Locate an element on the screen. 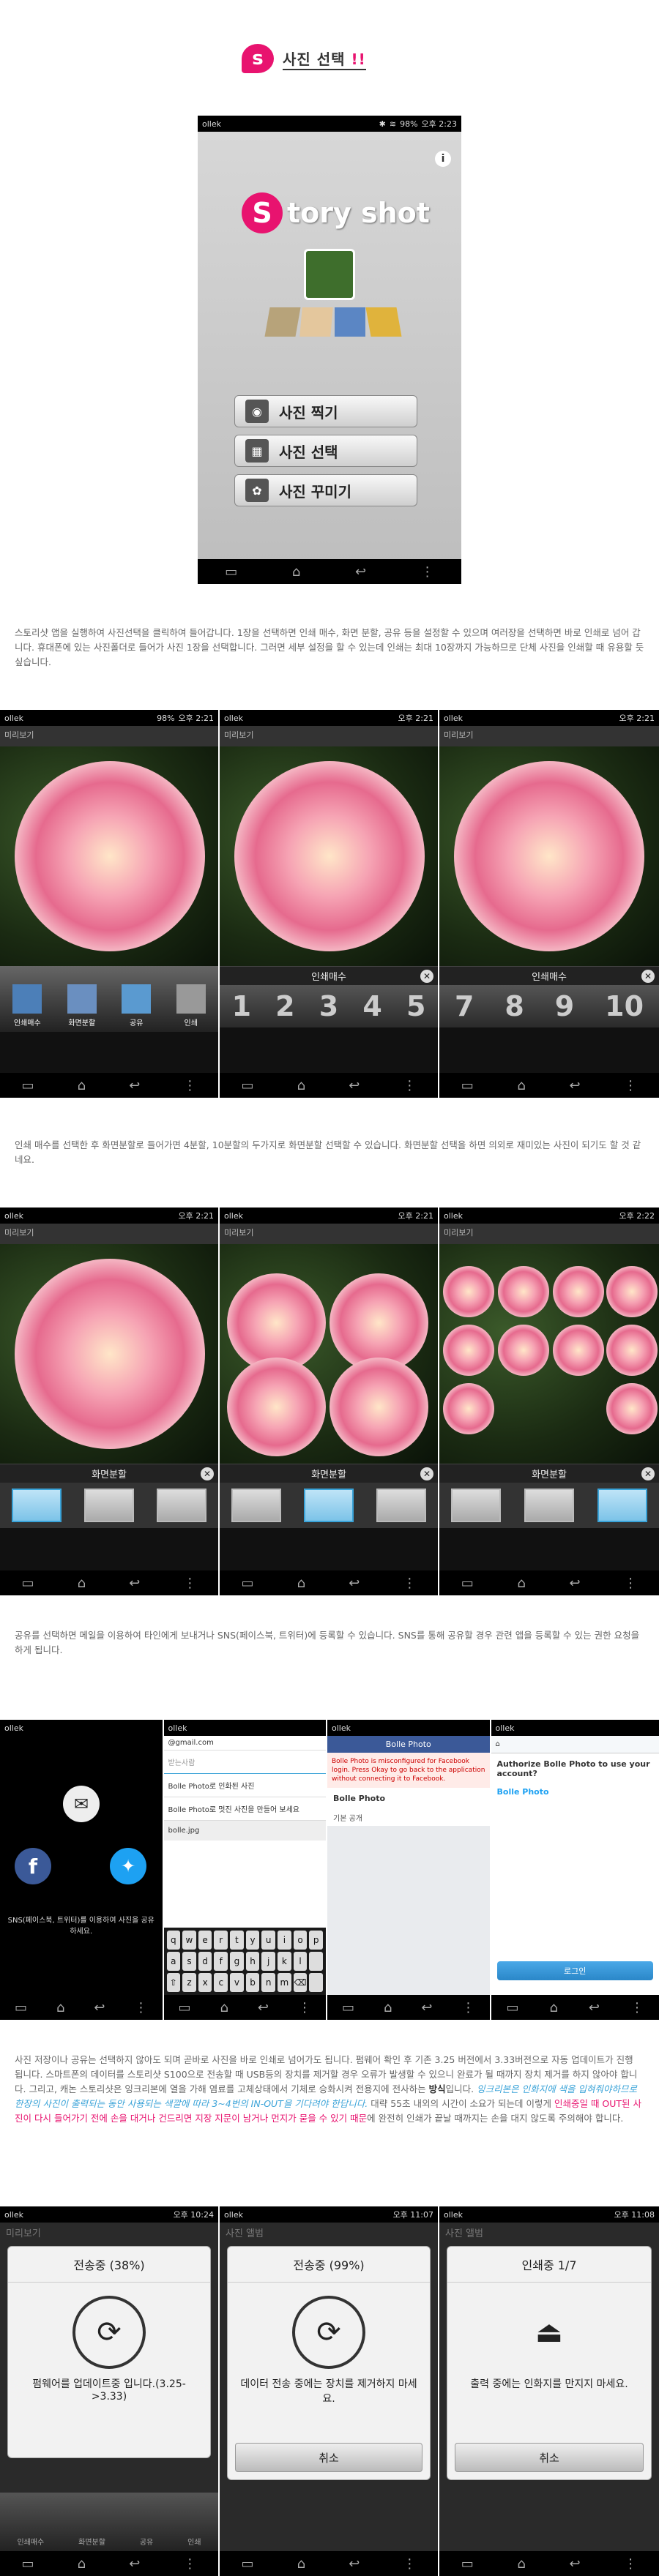 This screenshot has width=659, height=2576. keyboard: qwertyuiop asdfghjkl ⇧ z x c v b n m ⌫ is located at coordinates (245, 1961).